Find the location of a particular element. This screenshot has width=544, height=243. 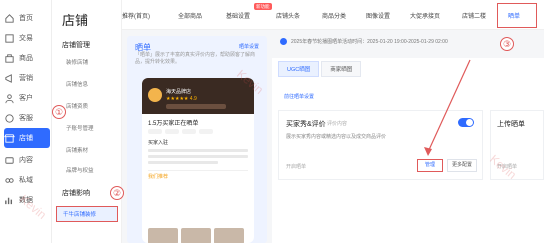

step-marker-3: ③ is located at coordinates (507, 44).